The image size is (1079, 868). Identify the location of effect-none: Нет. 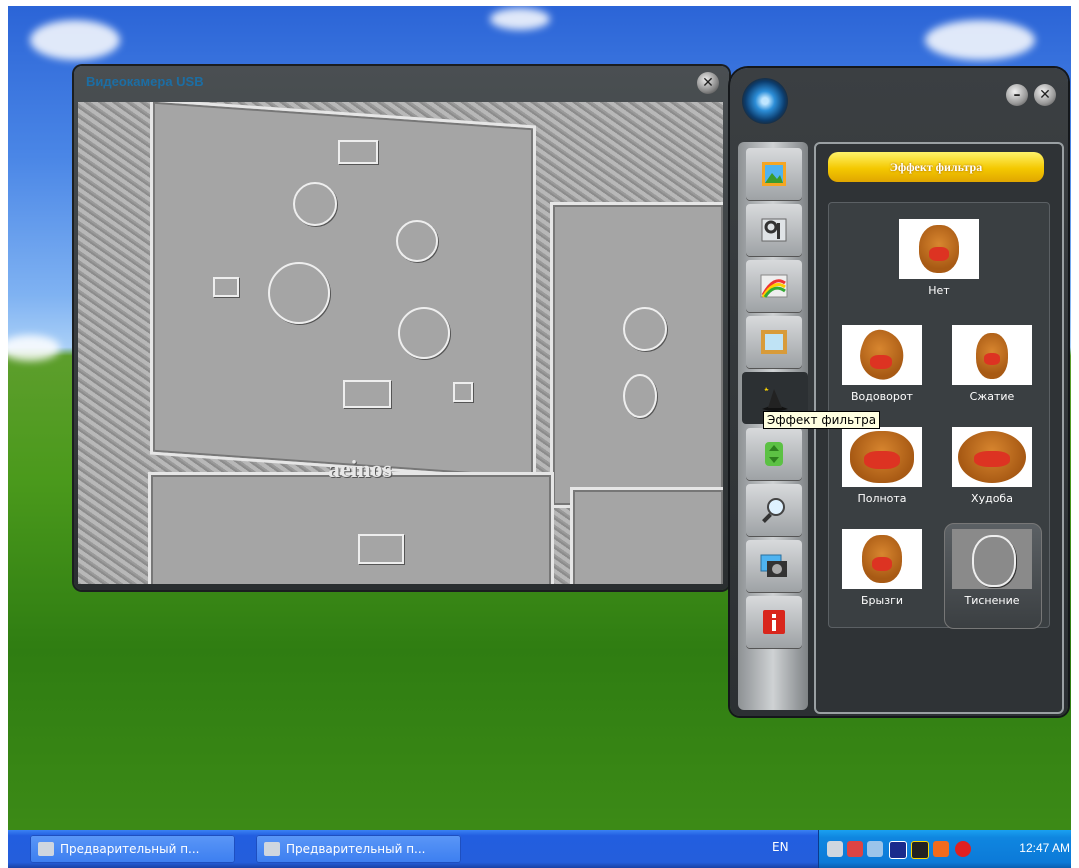
(939, 258).